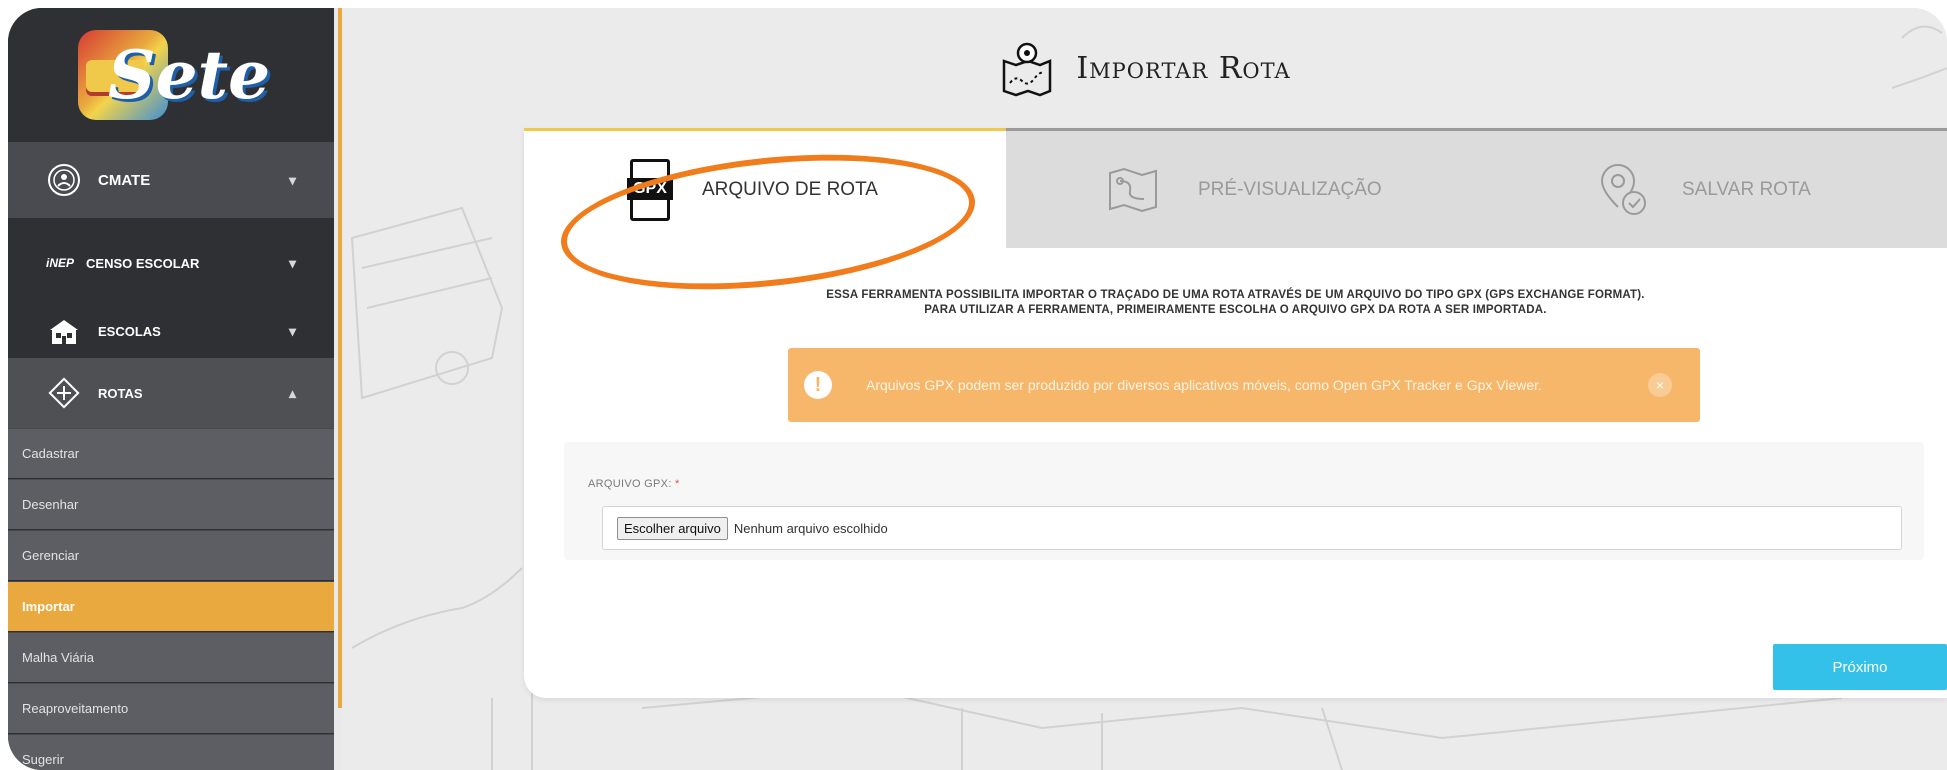 This screenshot has width=1947, height=770. Describe the element at coordinates (1860, 667) in the screenshot. I see `next-button: Próximo` at that location.